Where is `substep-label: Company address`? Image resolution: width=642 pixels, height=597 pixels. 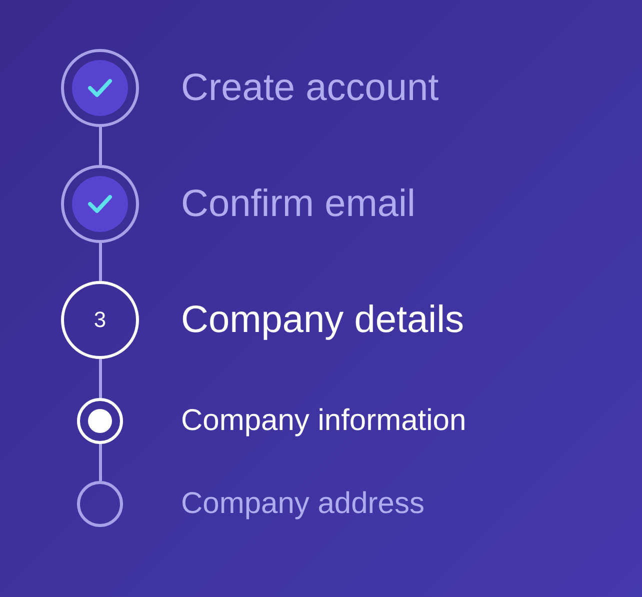 substep-label: Company address is located at coordinates (303, 504).